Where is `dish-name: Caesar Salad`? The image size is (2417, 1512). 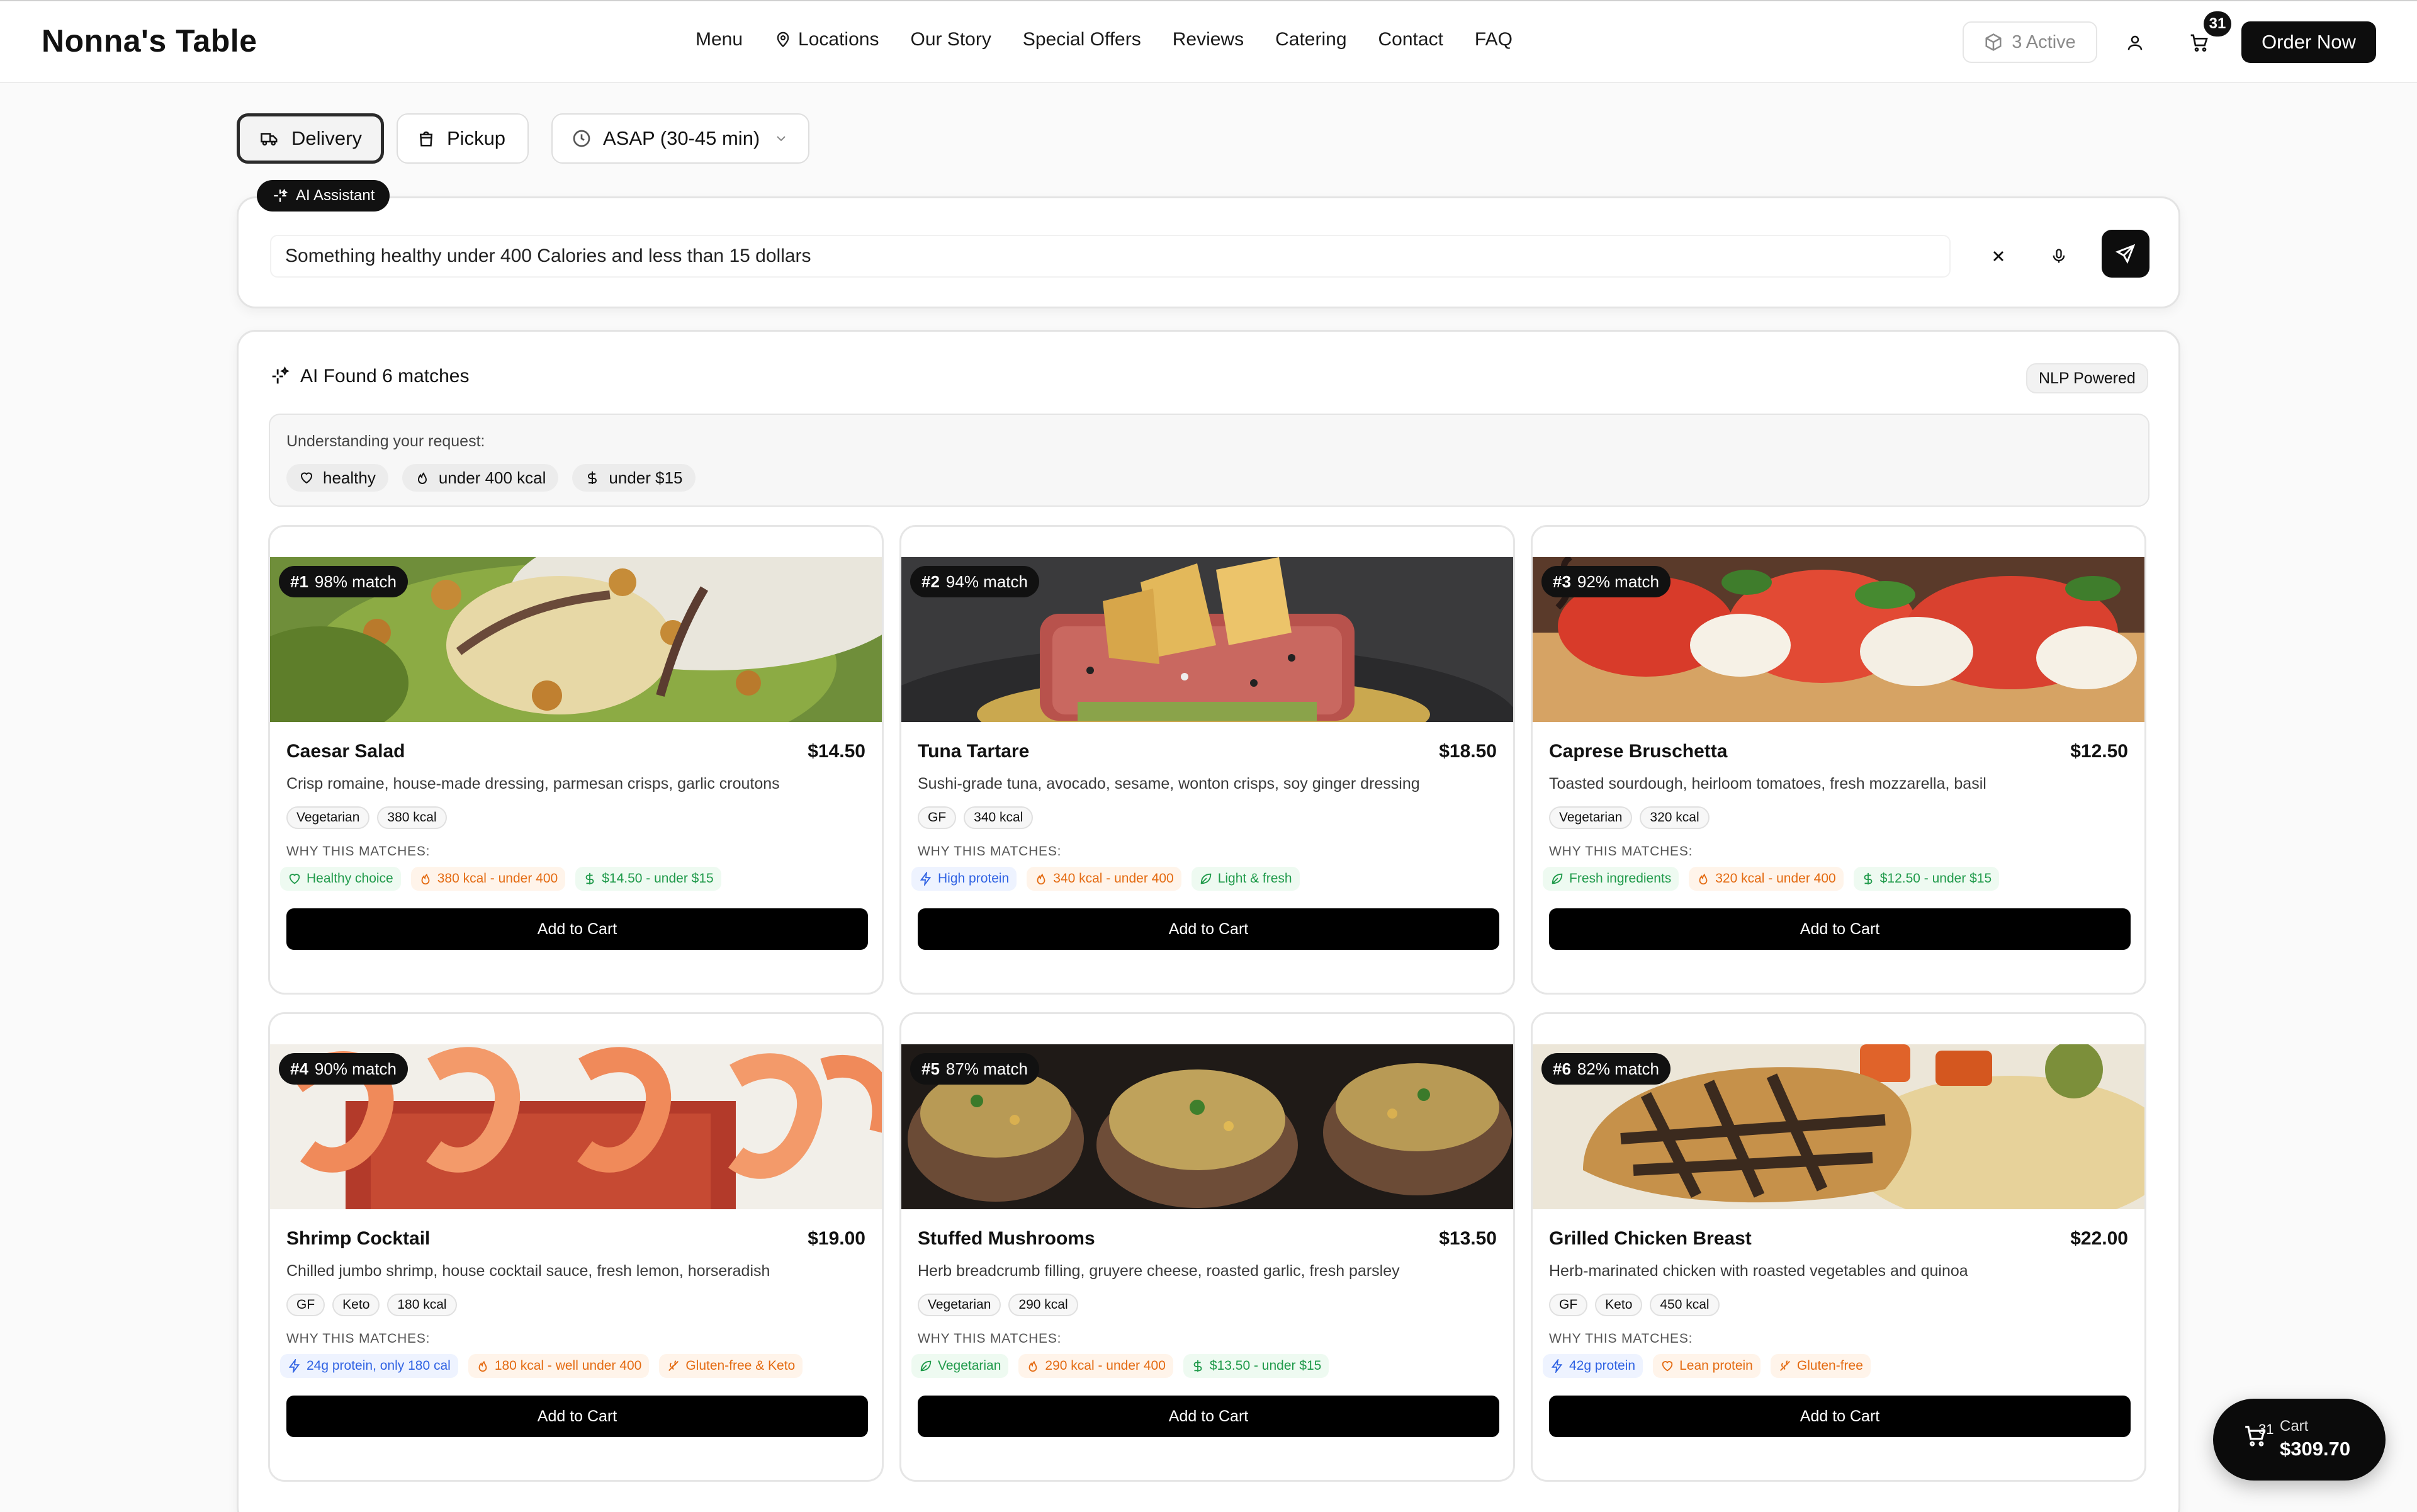 dish-name: Caesar Salad is located at coordinates (345, 751).